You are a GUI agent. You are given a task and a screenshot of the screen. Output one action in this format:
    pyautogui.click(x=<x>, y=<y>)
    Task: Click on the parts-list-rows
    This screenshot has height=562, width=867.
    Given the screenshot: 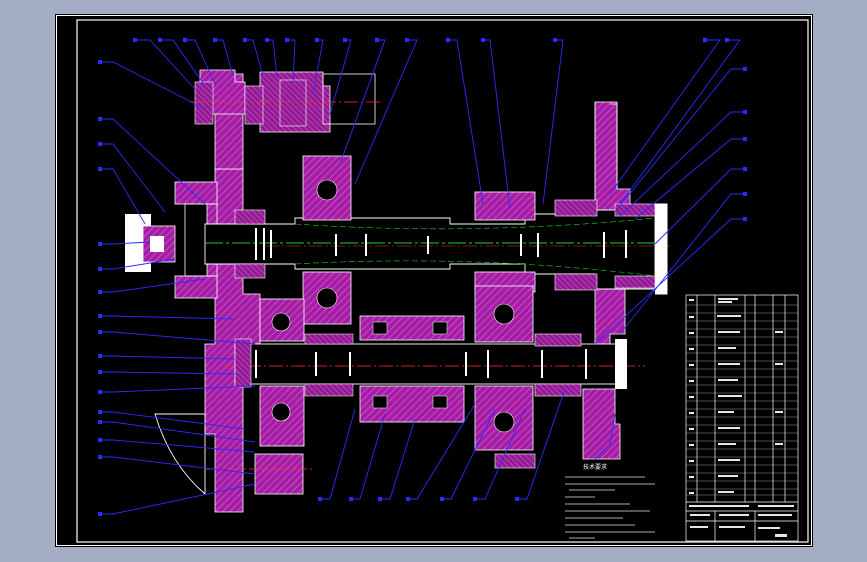 What is the action you would take?
    pyautogui.click(x=742, y=400)
    